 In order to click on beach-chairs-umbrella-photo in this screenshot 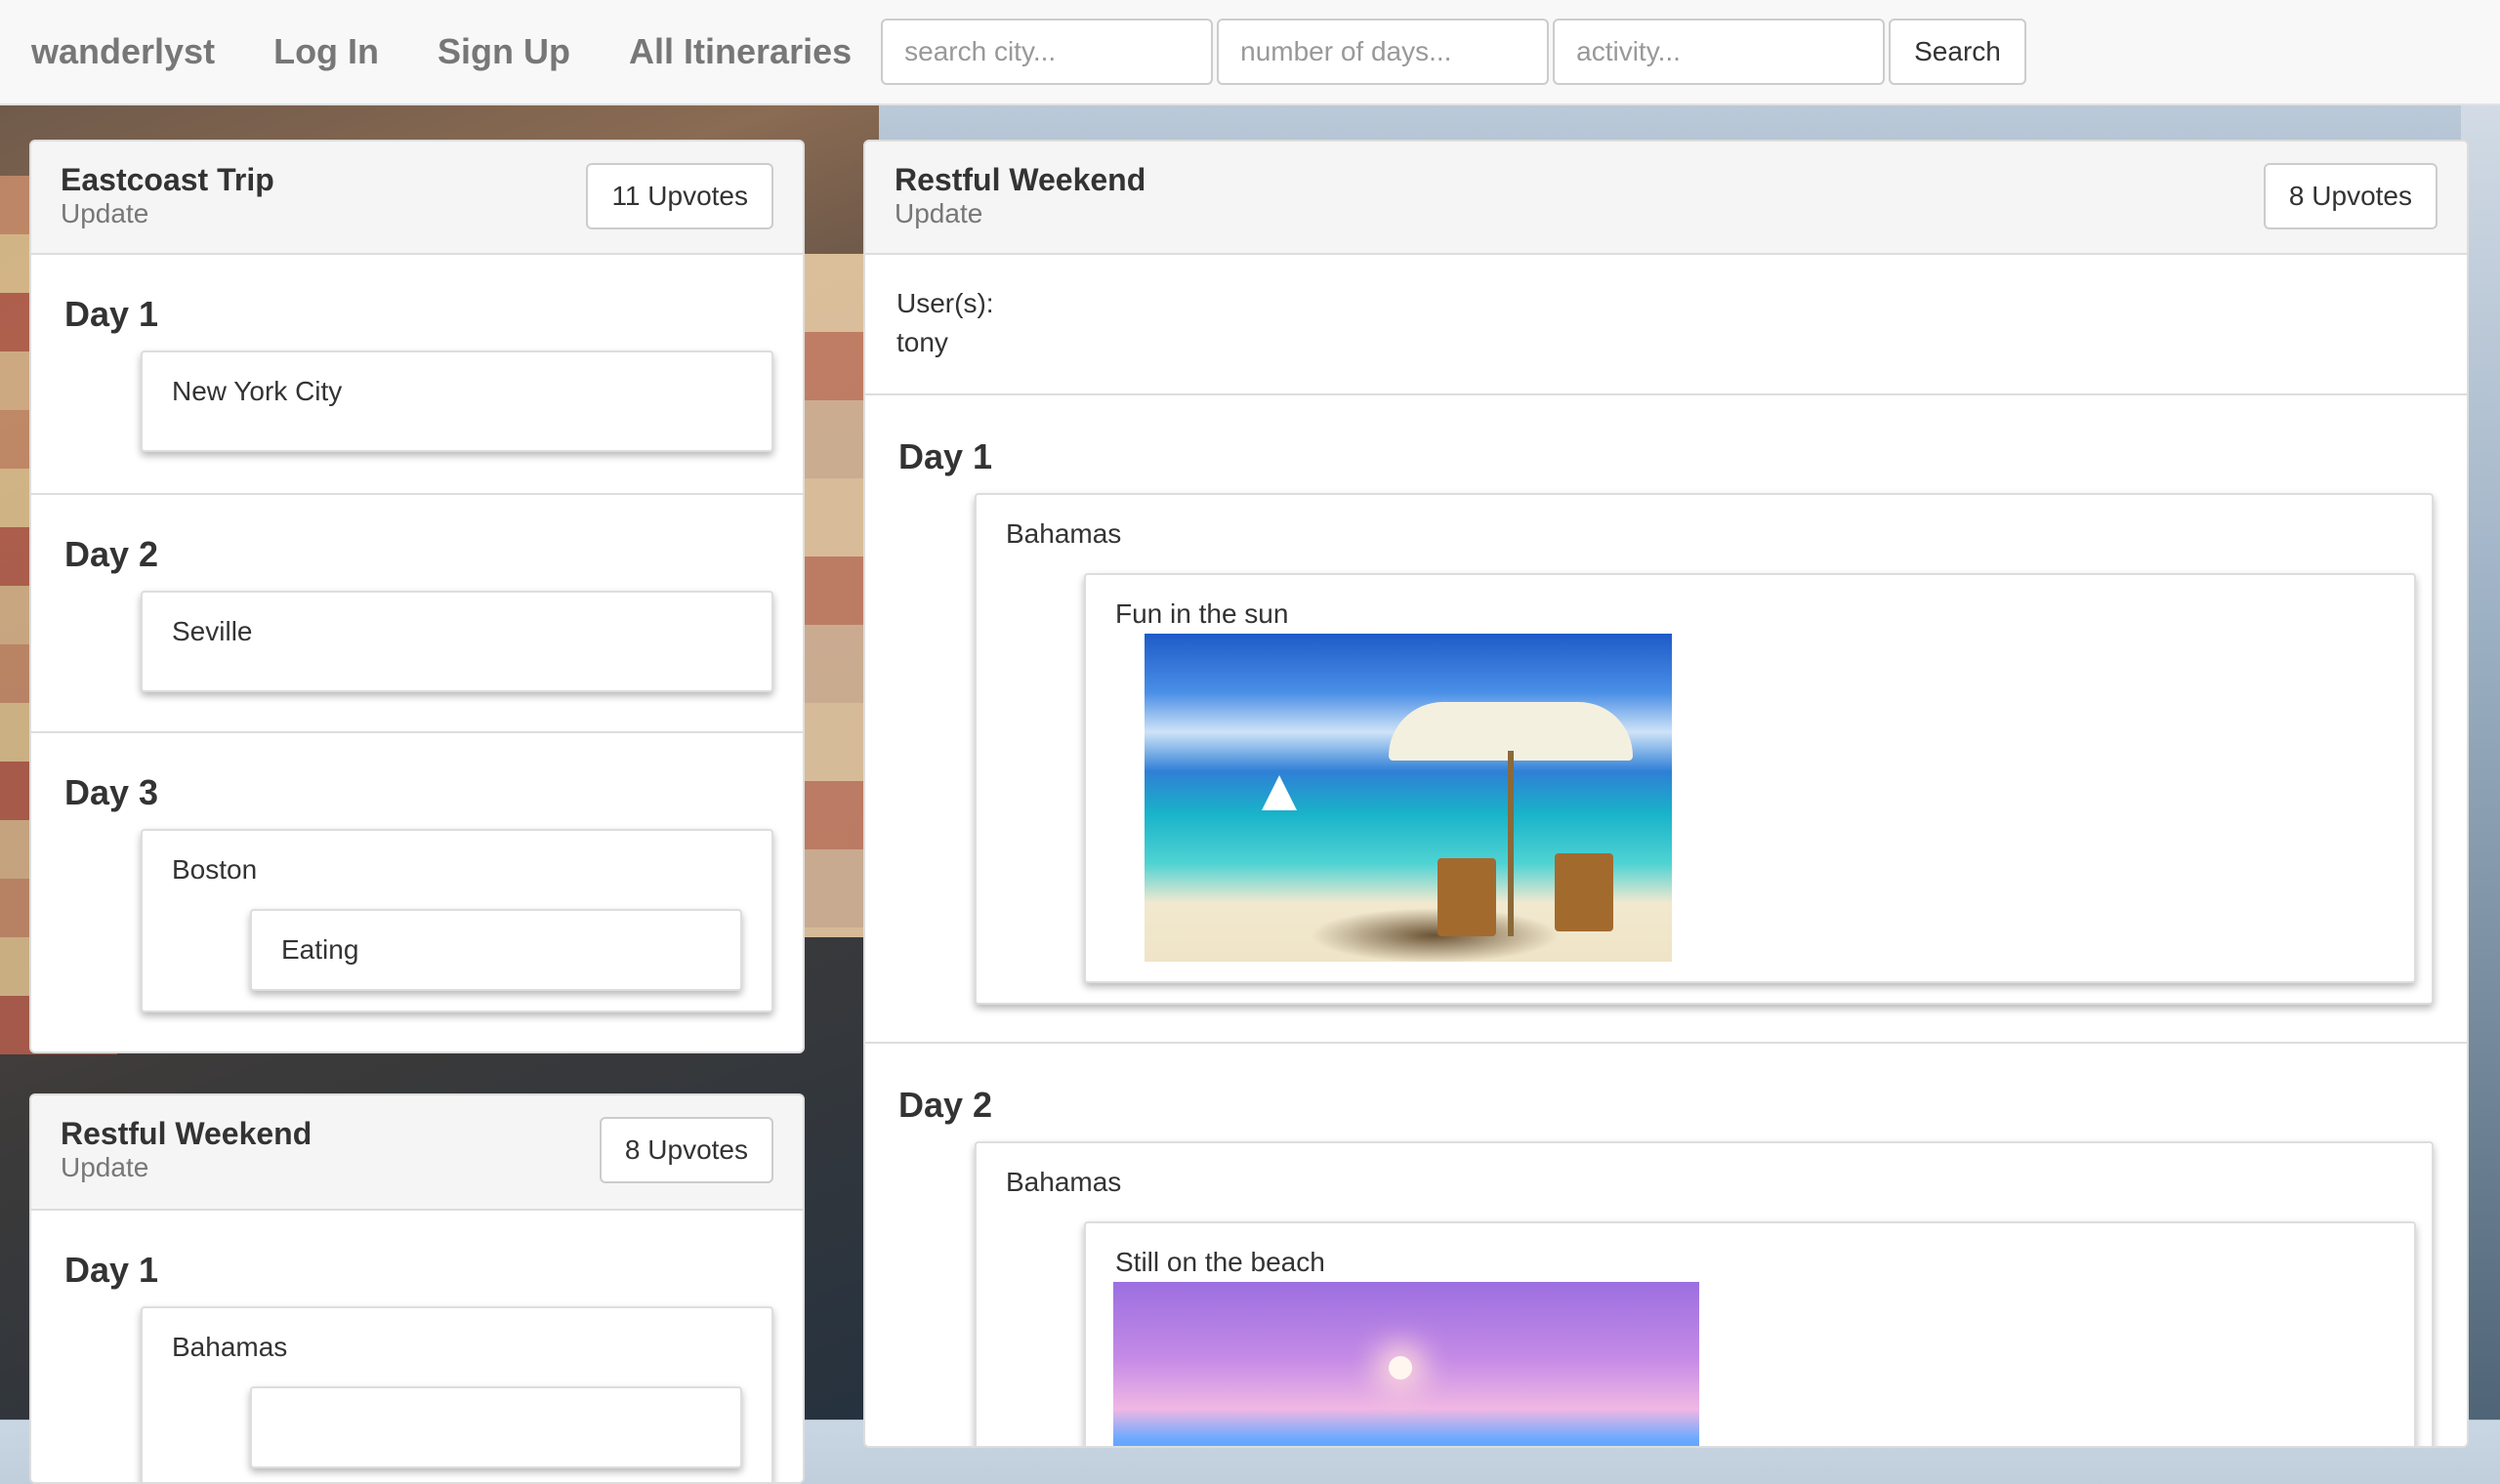, I will do `click(1408, 798)`.